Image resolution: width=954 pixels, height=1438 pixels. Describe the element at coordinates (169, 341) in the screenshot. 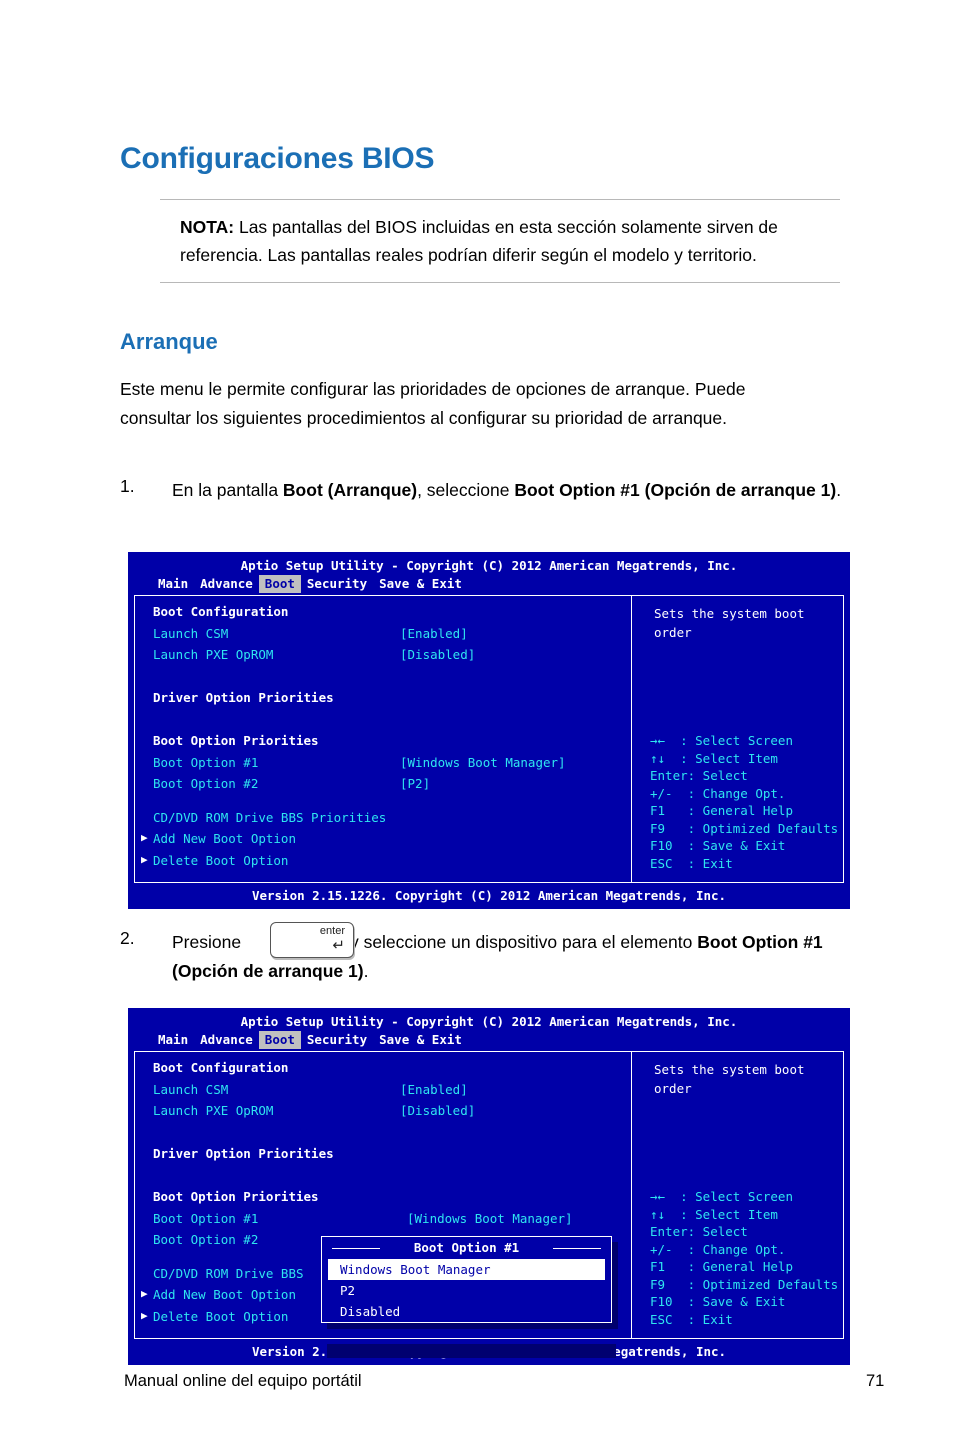

I see `section-heading: Arranque` at that location.